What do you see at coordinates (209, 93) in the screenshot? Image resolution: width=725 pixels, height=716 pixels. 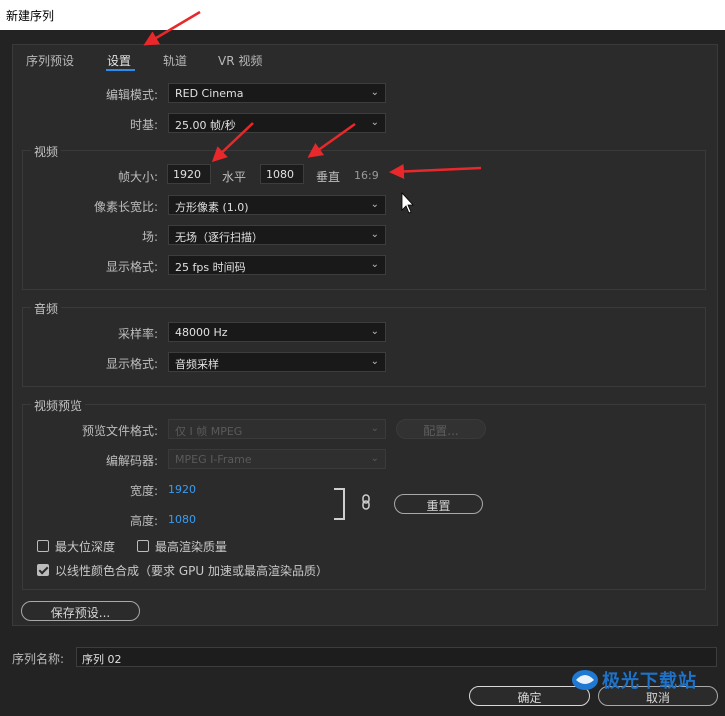 I see `editing-mode-value: RED Cinema` at bounding box center [209, 93].